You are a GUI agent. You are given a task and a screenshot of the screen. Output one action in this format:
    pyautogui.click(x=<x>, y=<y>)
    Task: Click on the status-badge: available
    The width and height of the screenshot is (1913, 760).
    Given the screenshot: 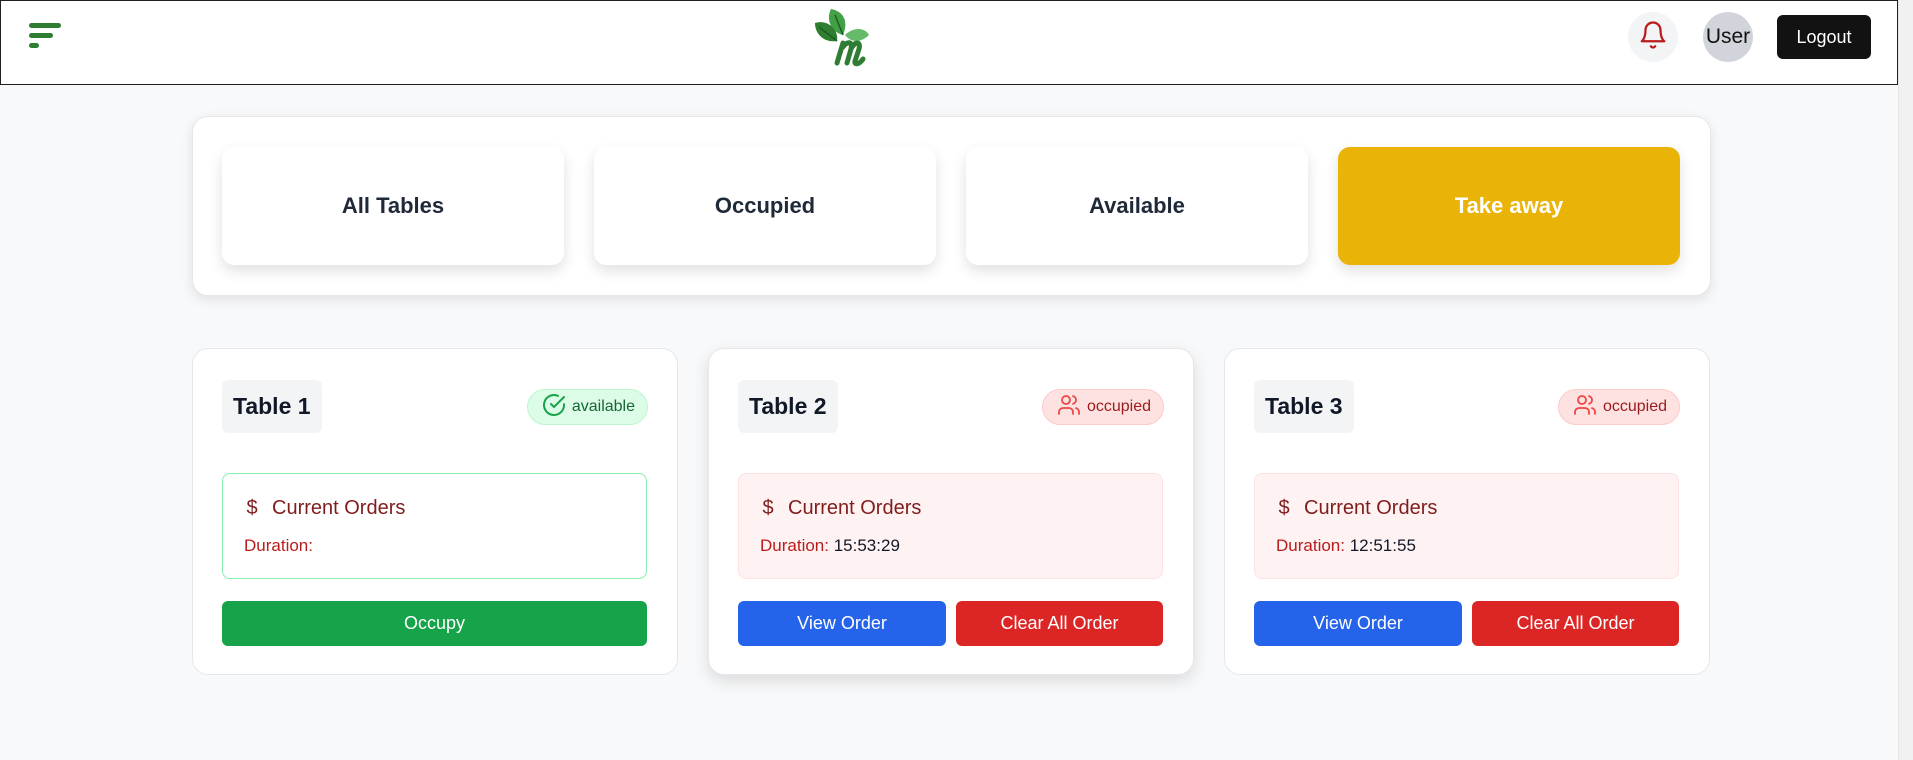 What is the action you would take?
    pyautogui.click(x=587, y=407)
    